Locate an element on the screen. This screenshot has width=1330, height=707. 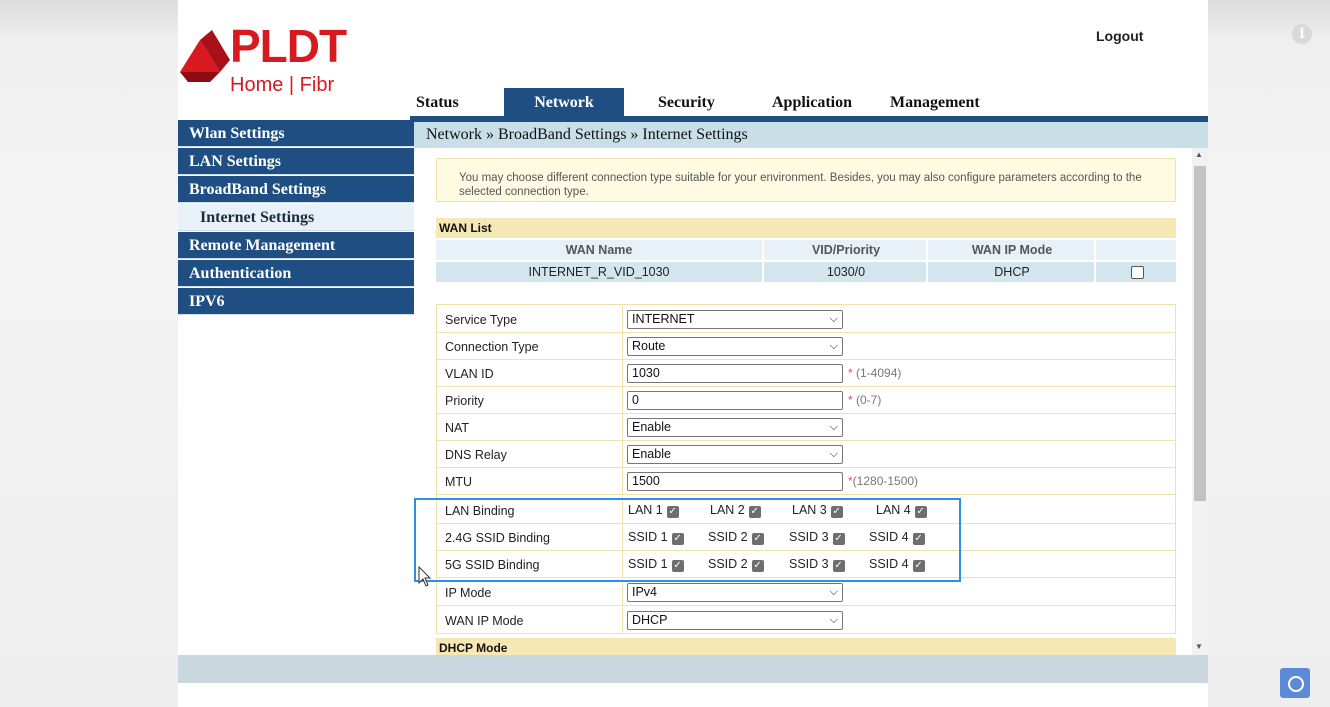
form-row-wan-ip-mode: WAN IP Mode DHCP ⌵ is located at coordinates (806, 620).